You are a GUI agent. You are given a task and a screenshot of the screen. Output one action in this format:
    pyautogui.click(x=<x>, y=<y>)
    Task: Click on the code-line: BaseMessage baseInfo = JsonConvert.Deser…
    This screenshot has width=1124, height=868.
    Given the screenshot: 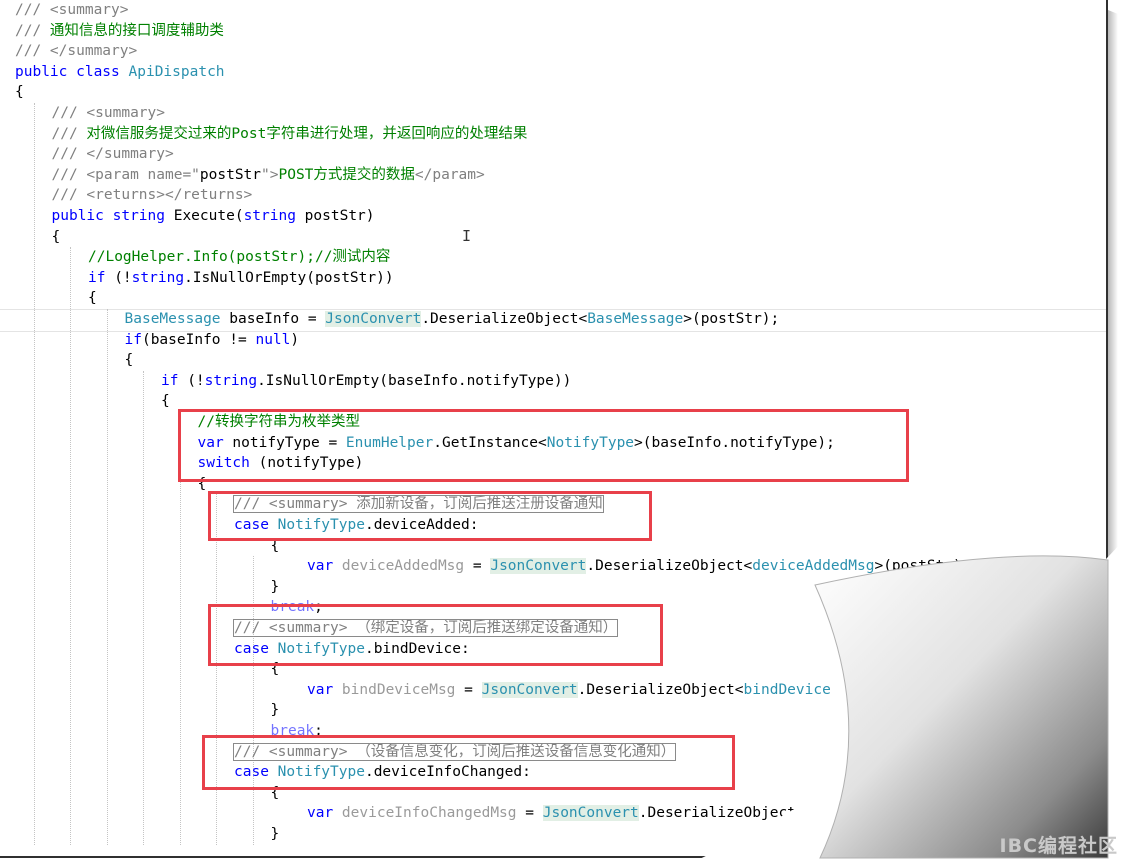 What is the action you would take?
    pyautogui.click(x=452, y=319)
    